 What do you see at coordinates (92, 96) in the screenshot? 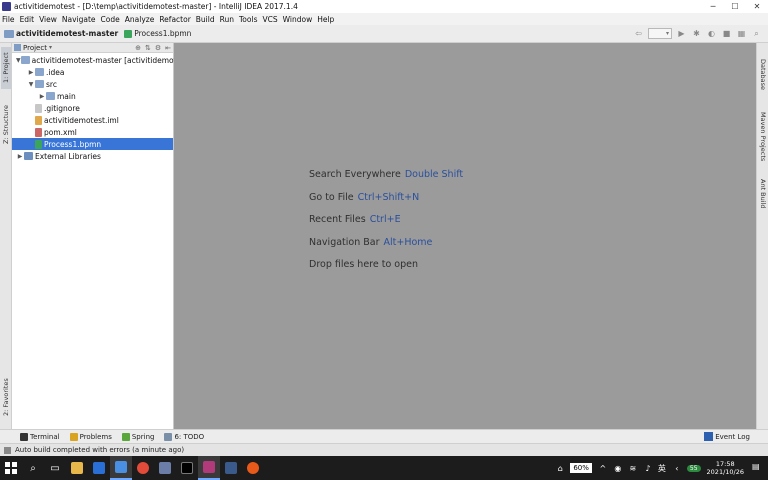
I see `tree-item: ▶ main` at bounding box center [92, 96].